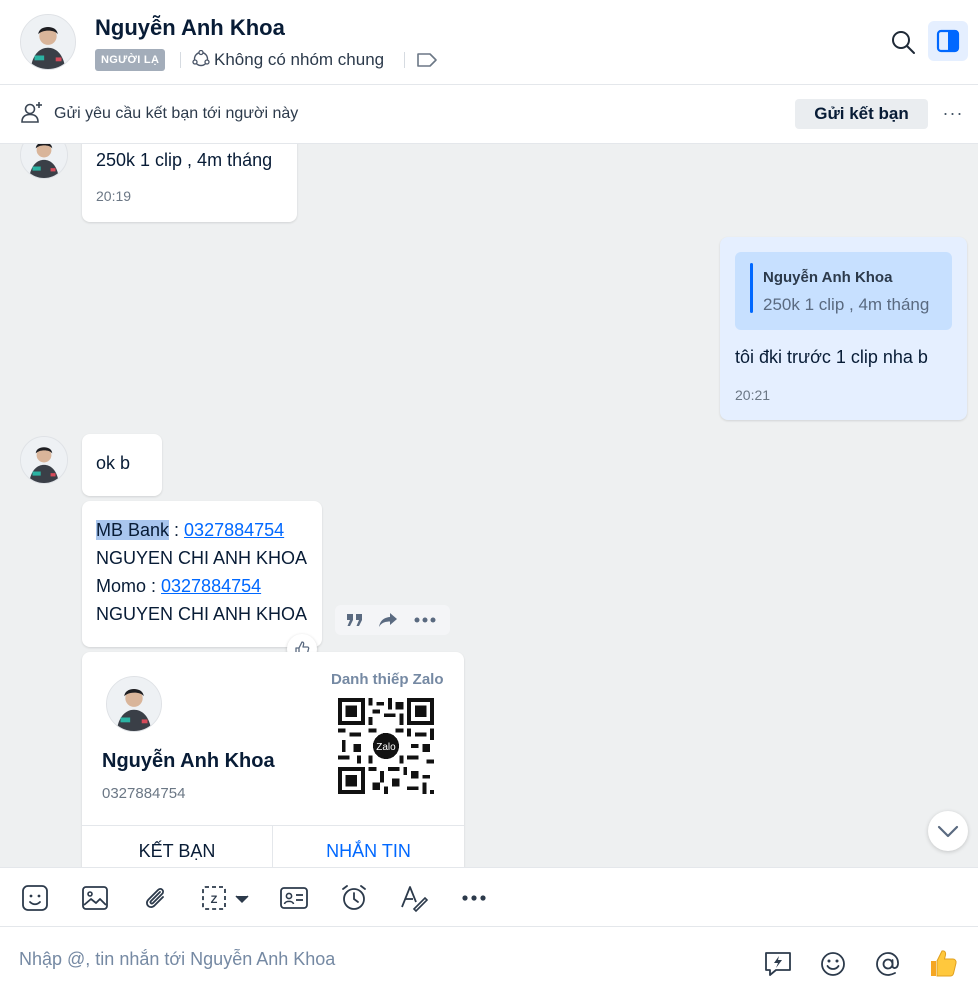 The image size is (978, 992). Describe the element at coordinates (888, 964) in the screenshot. I see `mention-icon` at that location.